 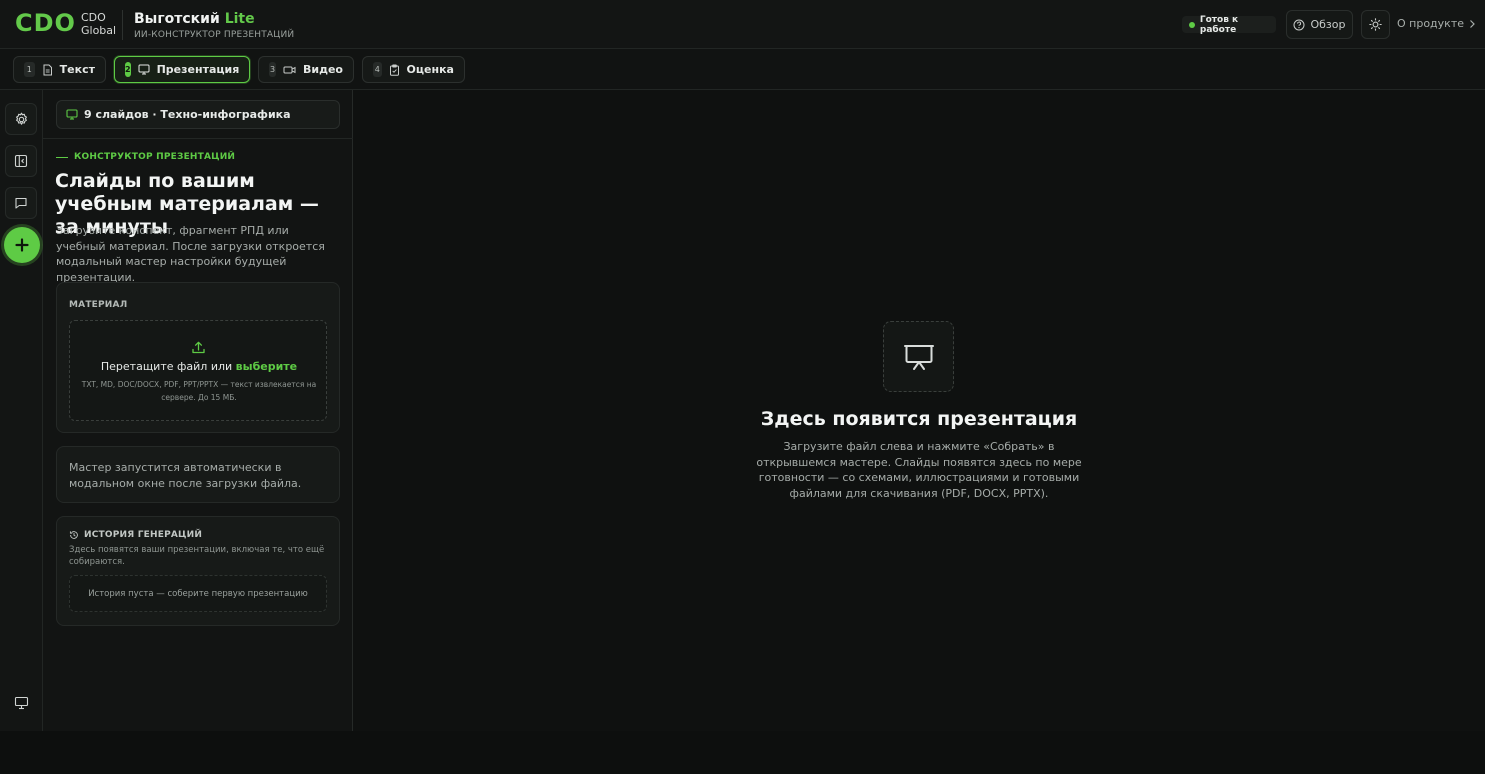 I want to click on slide-summary-text: 9 слайдов · Техно-инфографика, so click(x=187, y=114).